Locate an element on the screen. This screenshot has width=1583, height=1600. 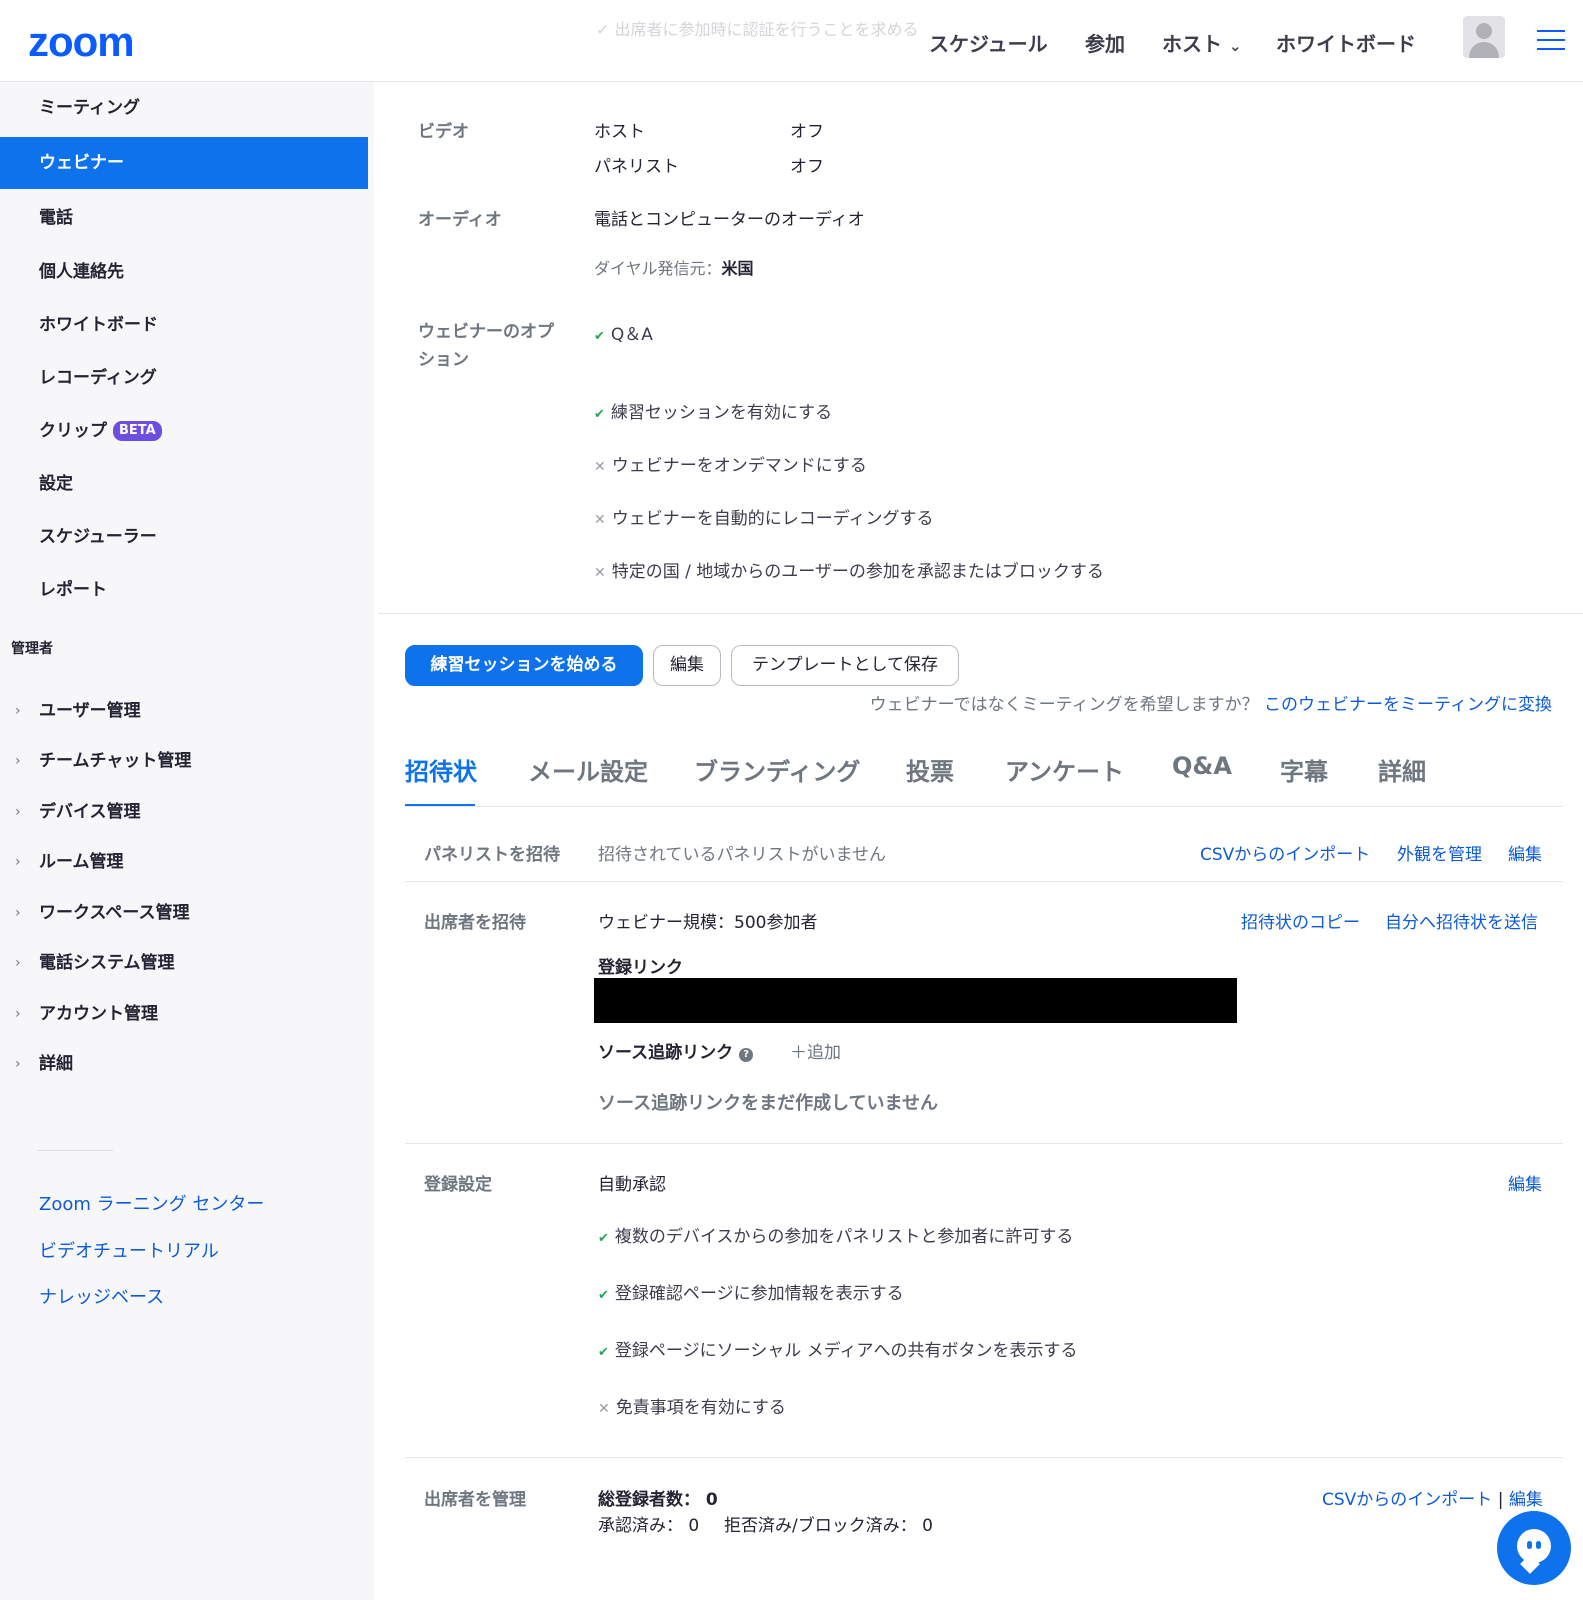
admin-item-user-management: › ユーザー管理 is located at coordinates (184, 711).